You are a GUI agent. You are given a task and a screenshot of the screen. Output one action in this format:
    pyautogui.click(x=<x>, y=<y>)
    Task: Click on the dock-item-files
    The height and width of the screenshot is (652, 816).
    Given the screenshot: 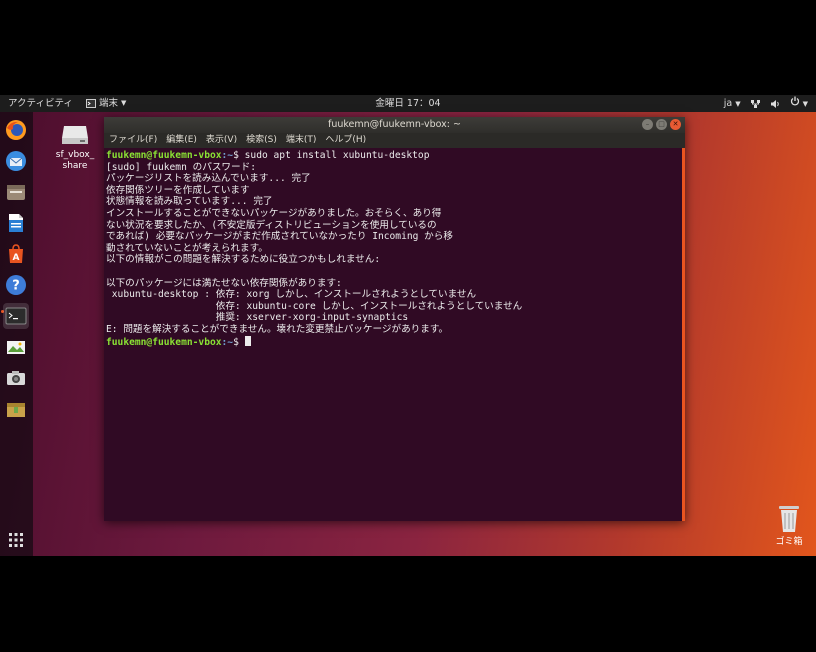 What is the action you would take?
    pyautogui.click(x=16, y=192)
    